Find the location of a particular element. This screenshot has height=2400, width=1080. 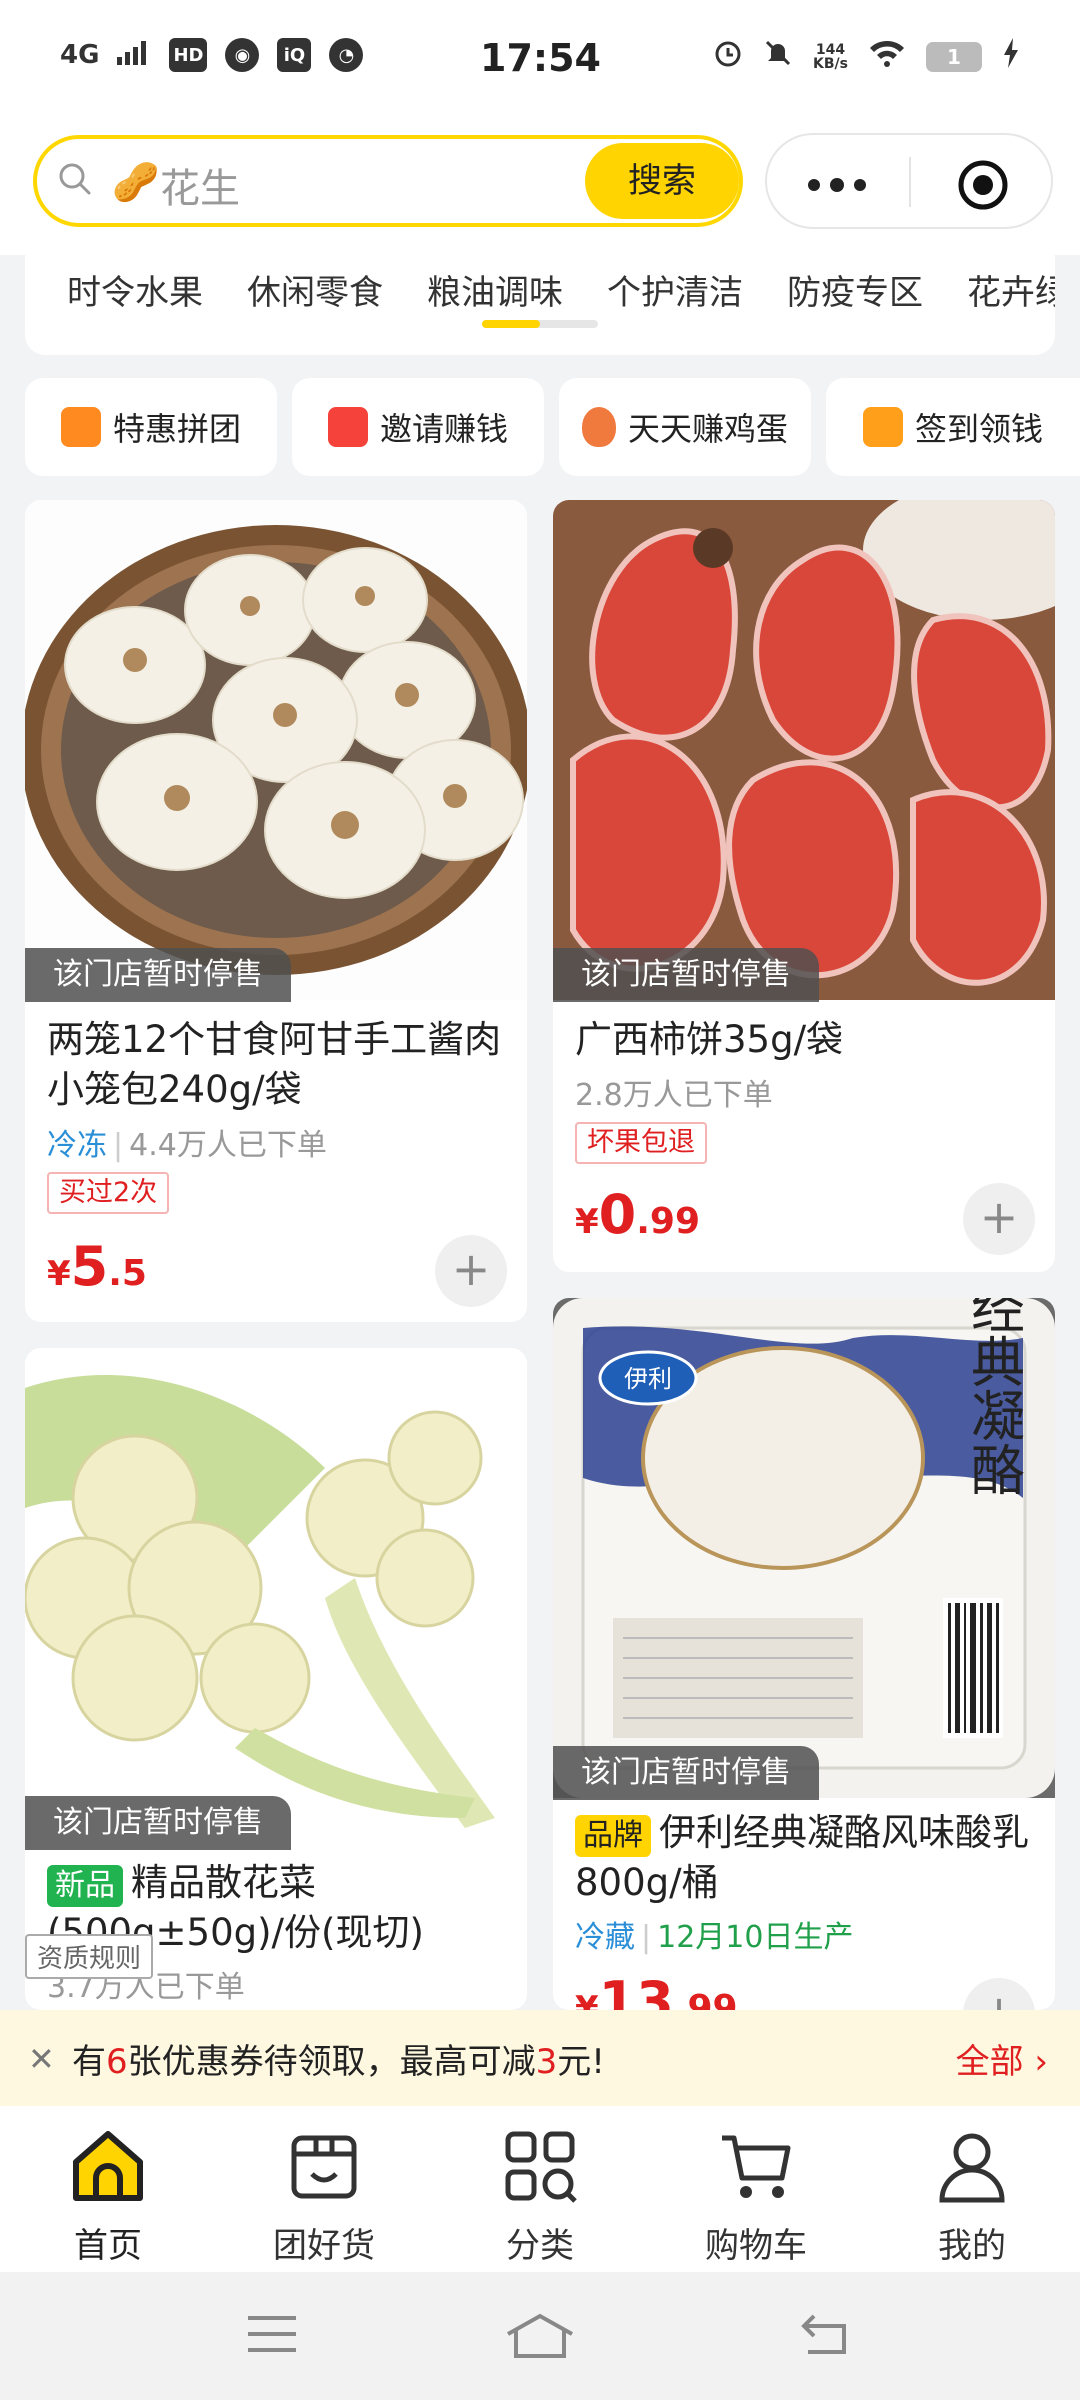

category-tab: 时令水果 is located at coordinates (135, 289).